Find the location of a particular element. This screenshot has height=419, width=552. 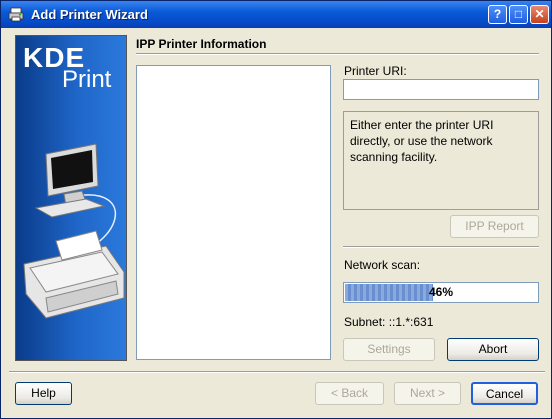

scan-progress-bar: 46% is located at coordinates (441, 292).